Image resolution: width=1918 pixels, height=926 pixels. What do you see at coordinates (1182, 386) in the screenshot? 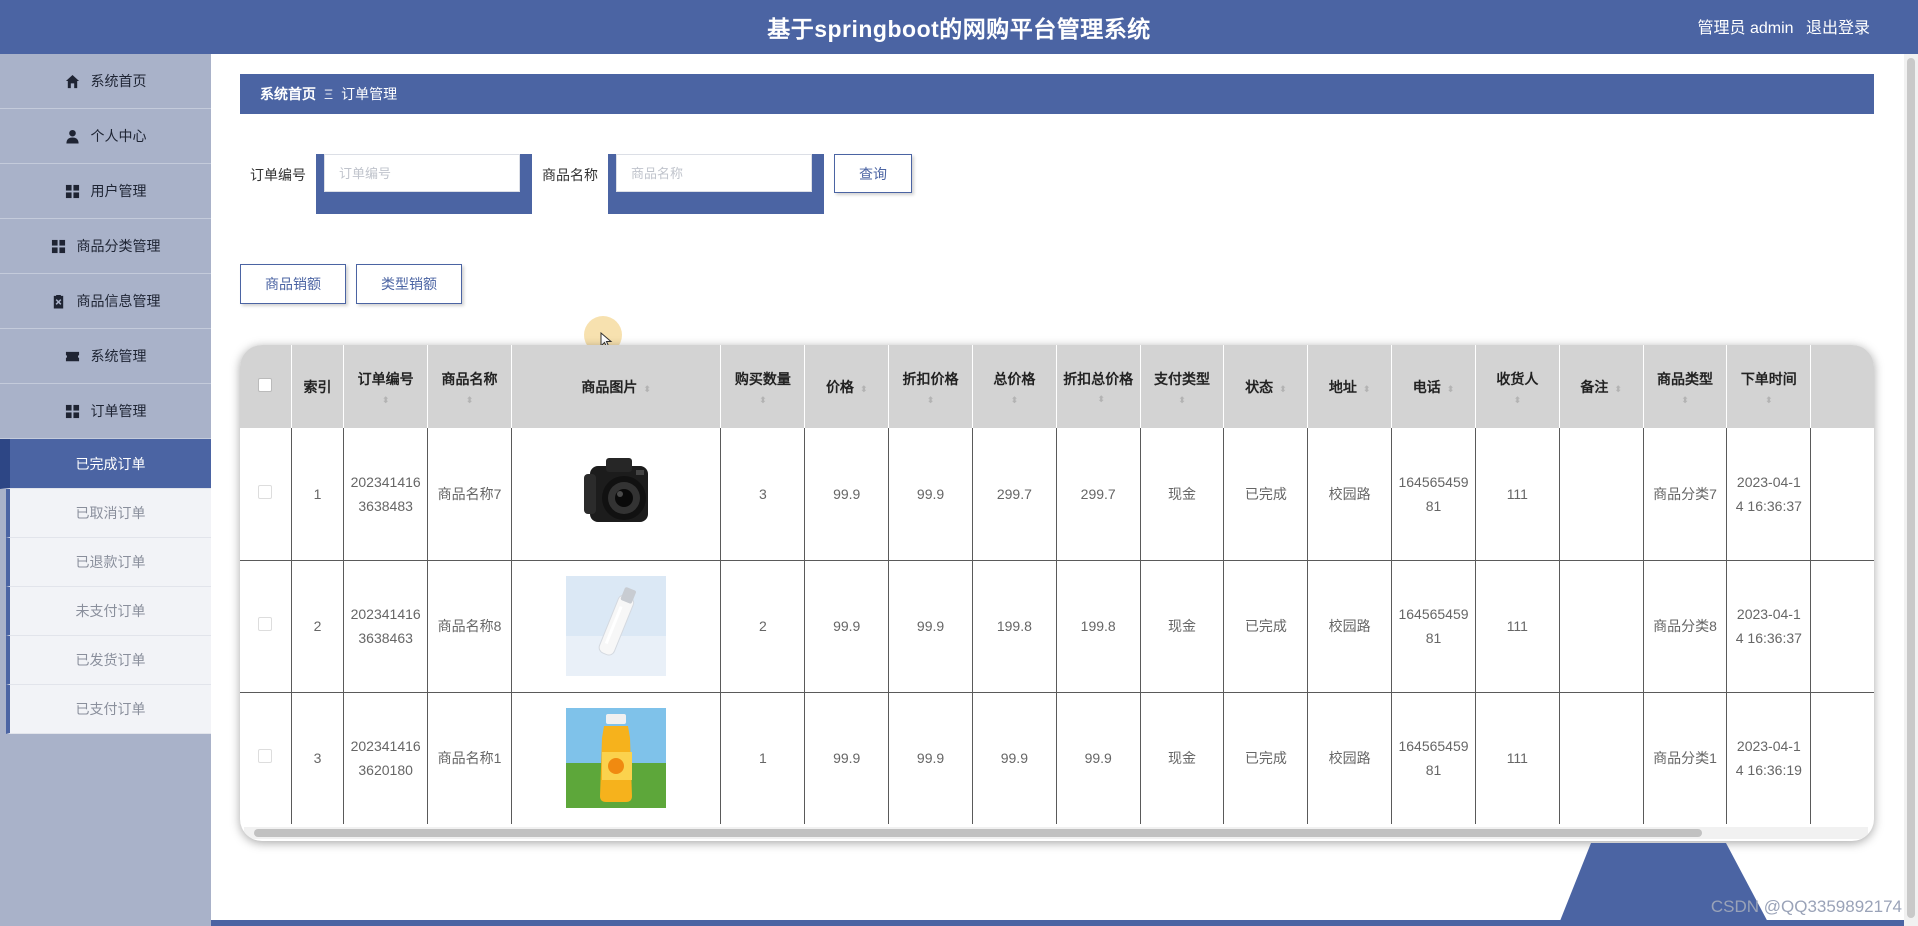
I see `col-header: 支付类型 ⬍` at bounding box center [1182, 386].